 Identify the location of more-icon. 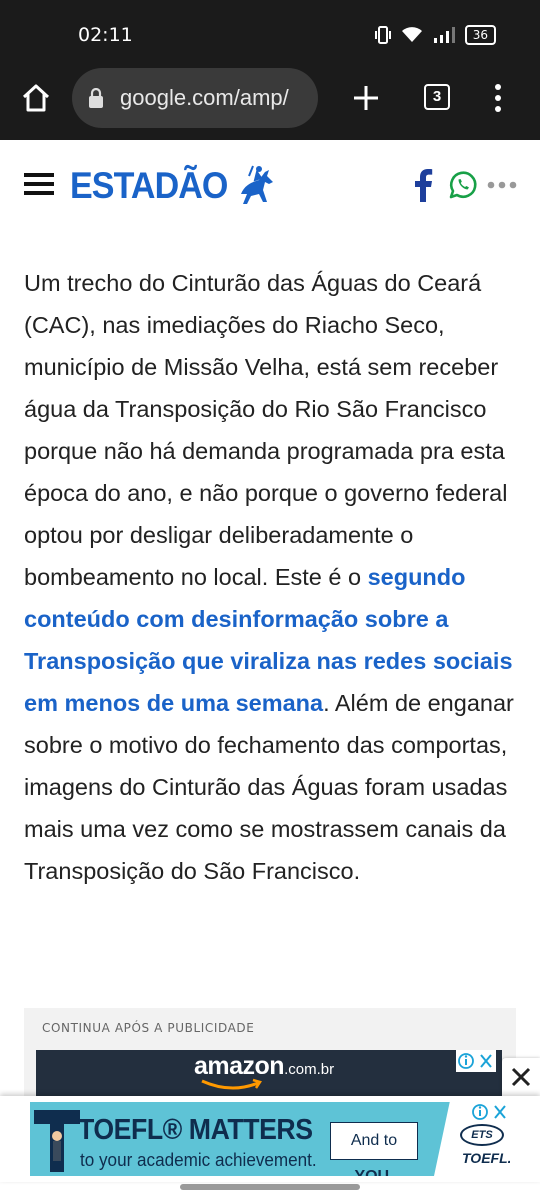
(502, 185).